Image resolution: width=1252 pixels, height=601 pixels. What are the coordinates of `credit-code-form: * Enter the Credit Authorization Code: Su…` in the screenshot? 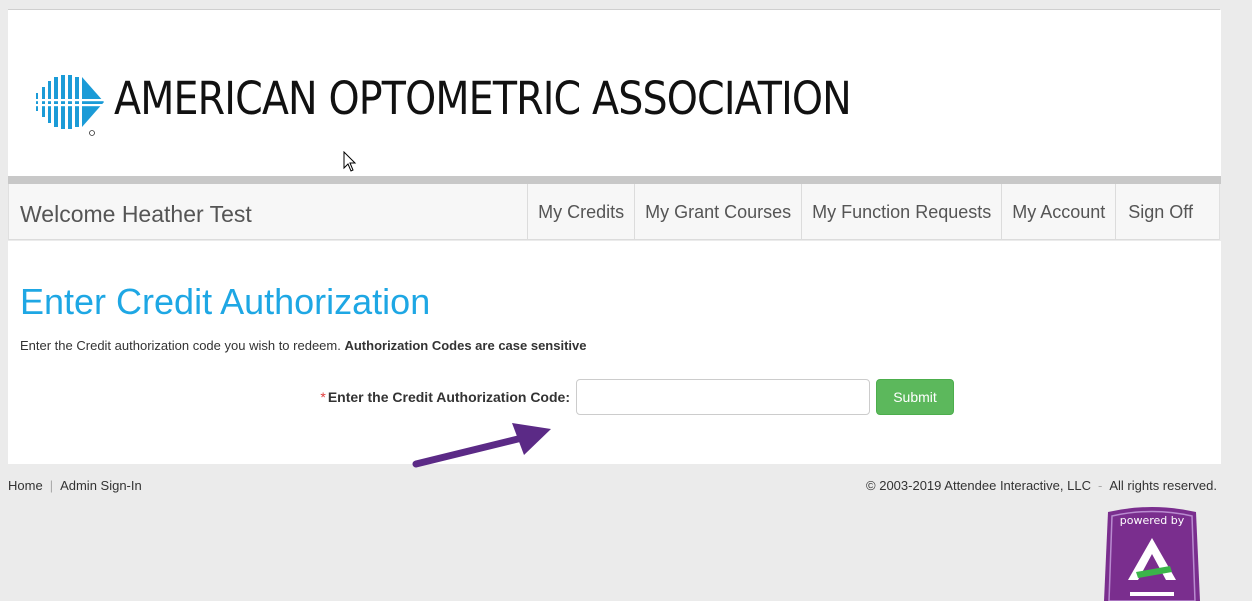 It's located at (614, 398).